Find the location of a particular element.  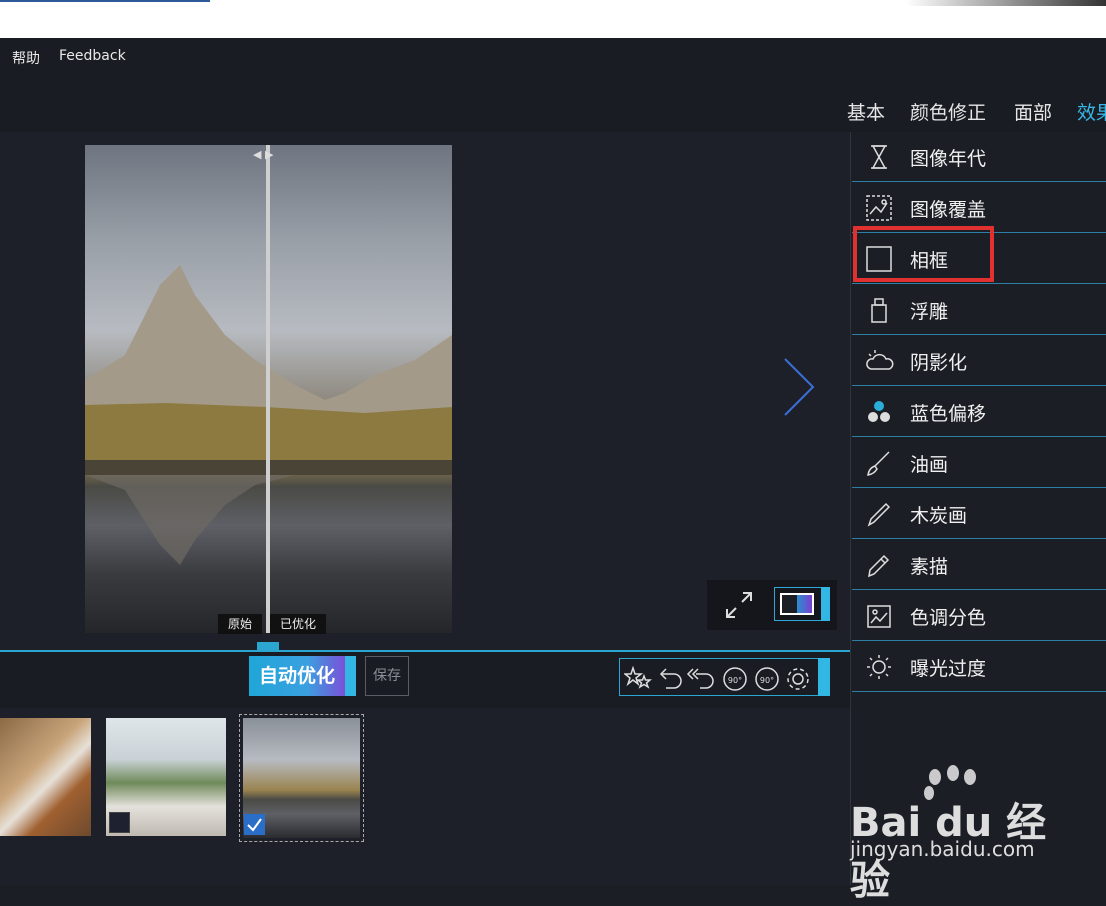

panel-item-label: 蓝色偏移 is located at coordinates (948, 414).